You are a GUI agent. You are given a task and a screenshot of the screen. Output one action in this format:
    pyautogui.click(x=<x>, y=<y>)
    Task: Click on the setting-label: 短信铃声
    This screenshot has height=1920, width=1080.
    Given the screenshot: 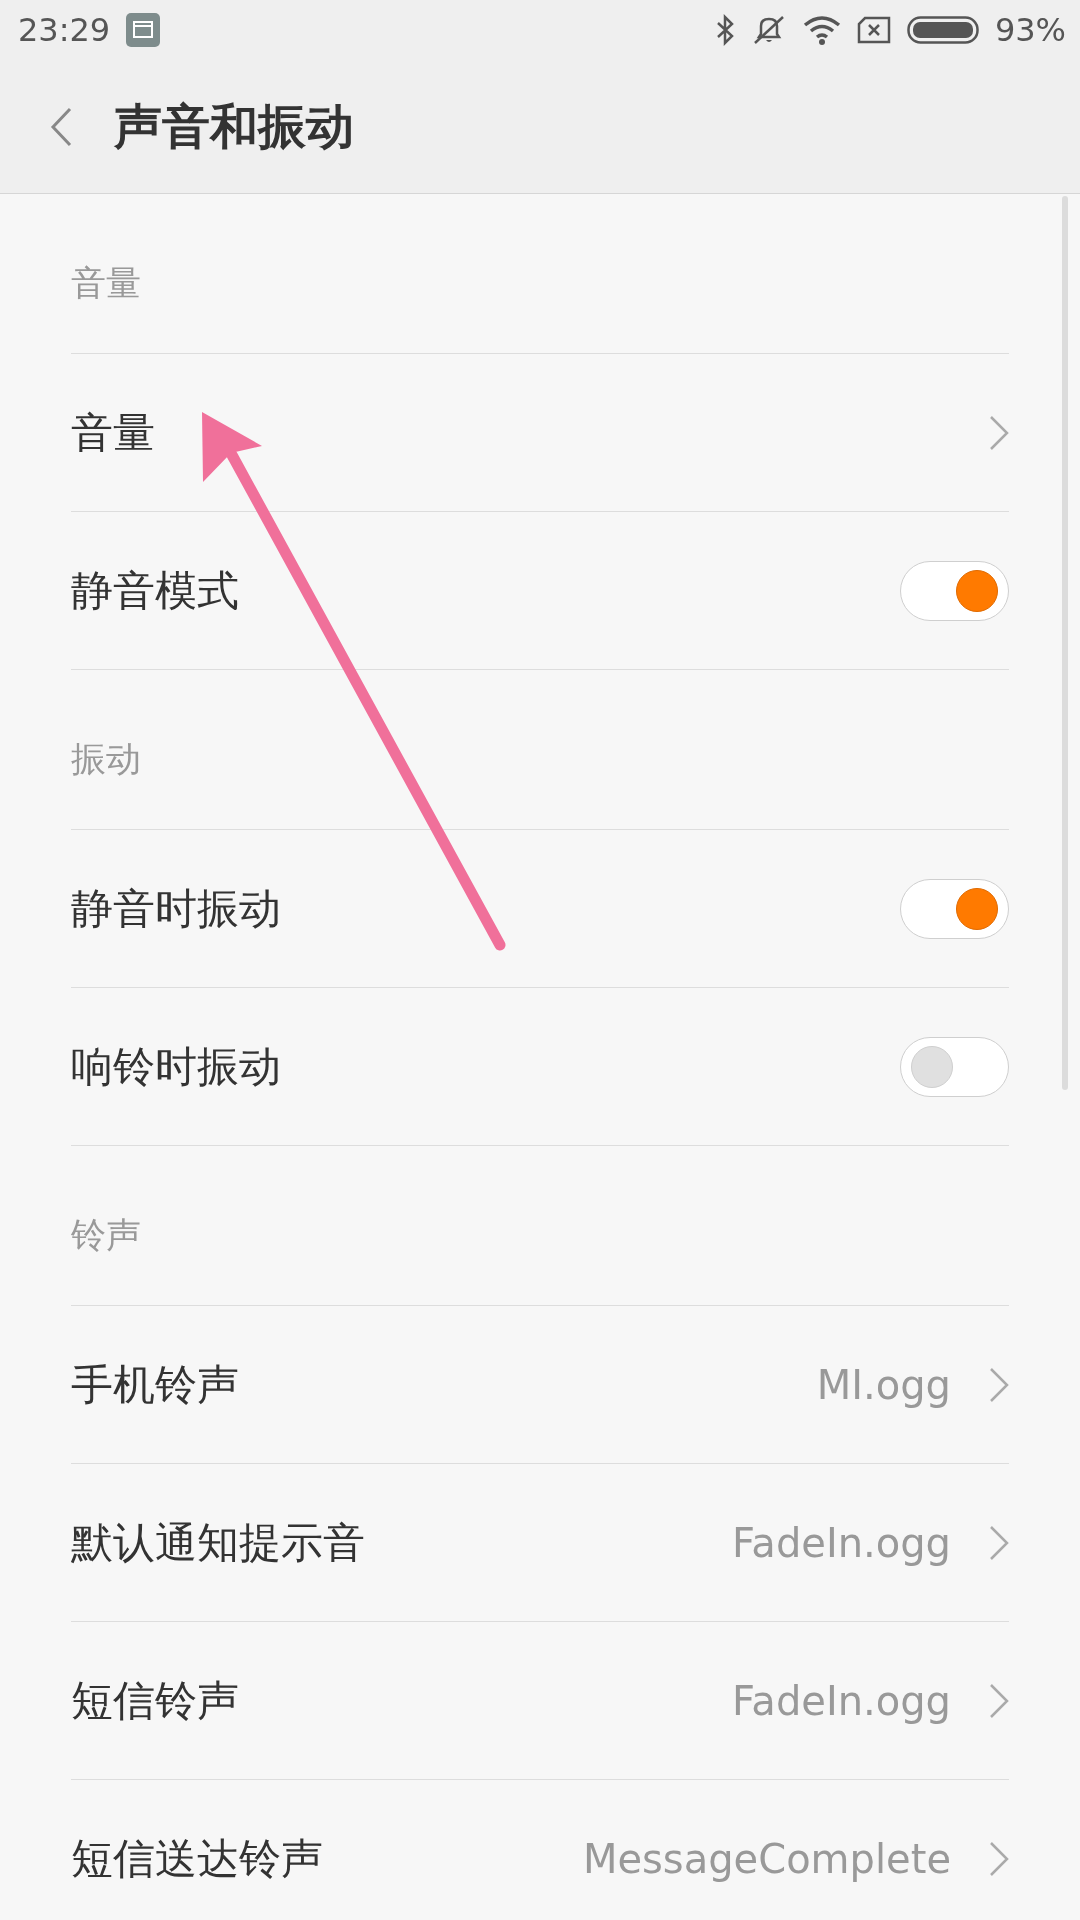 What is the action you would take?
    pyautogui.click(x=402, y=1700)
    